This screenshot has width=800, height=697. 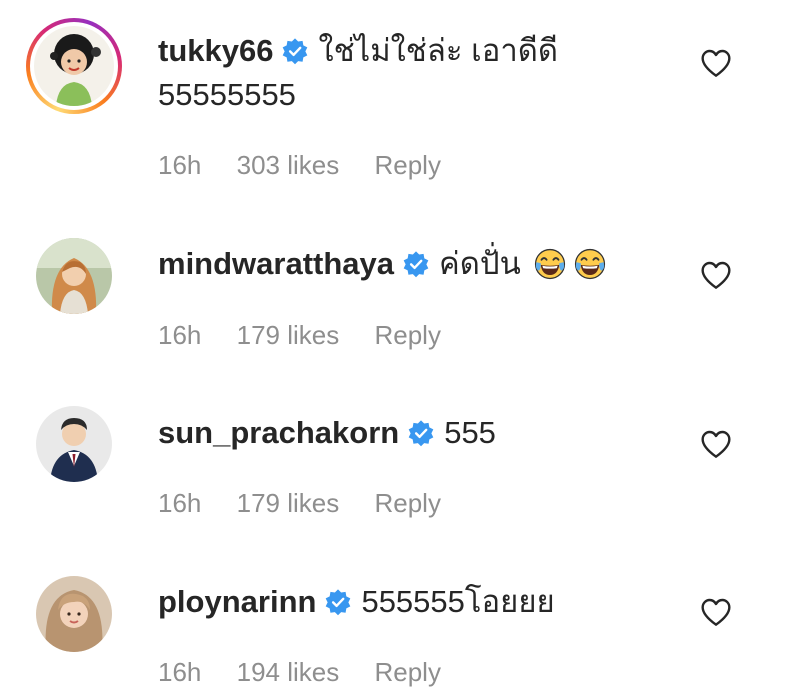 I want to click on comment-username: ploynarinn, so click(x=237, y=602).